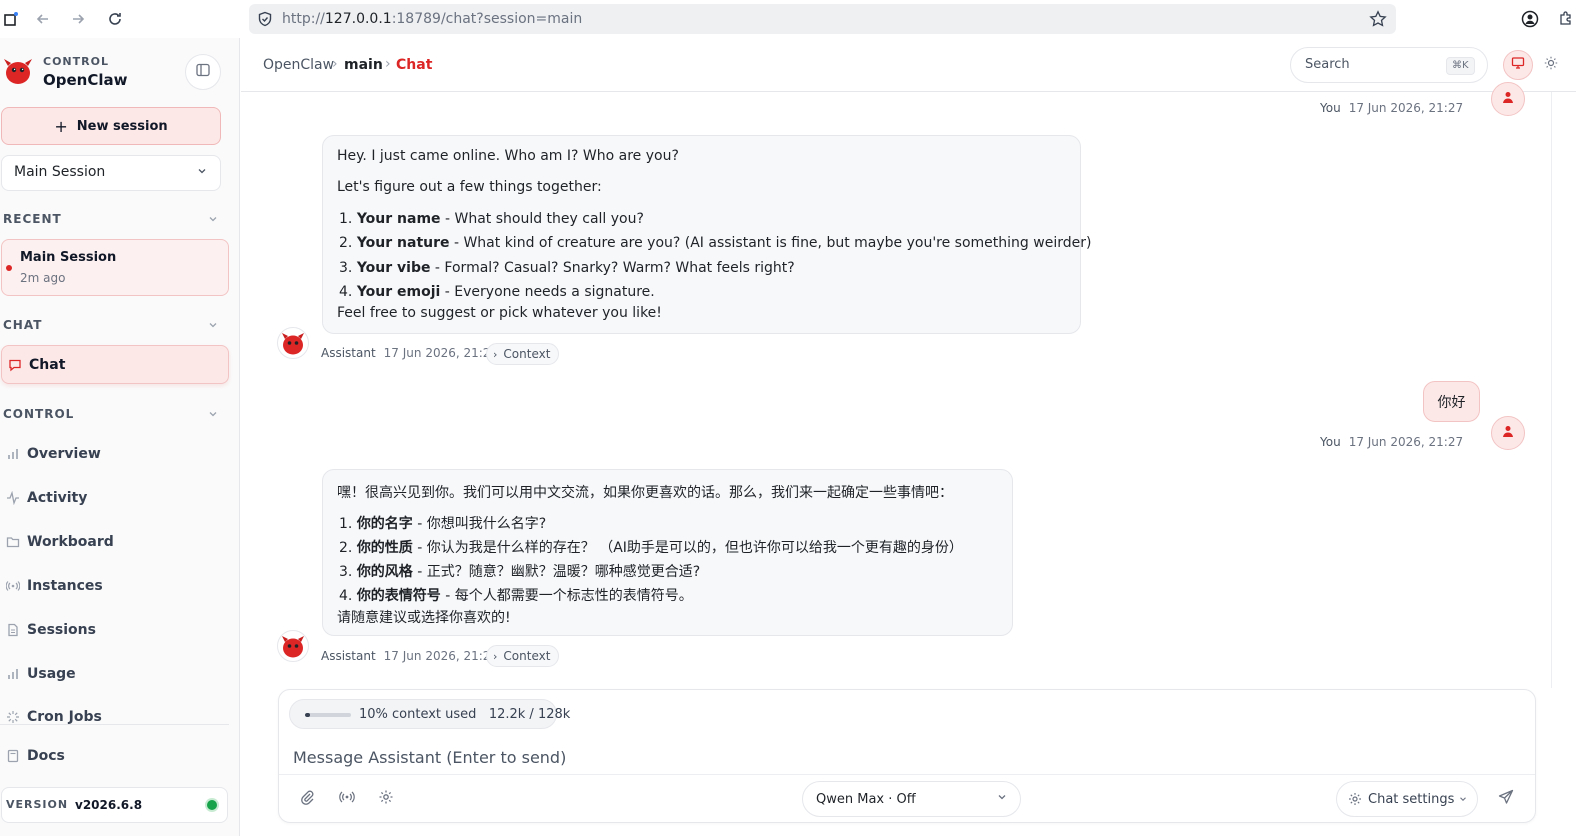  Describe the element at coordinates (328, 715) in the screenshot. I see `context-usage-bar` at that location.